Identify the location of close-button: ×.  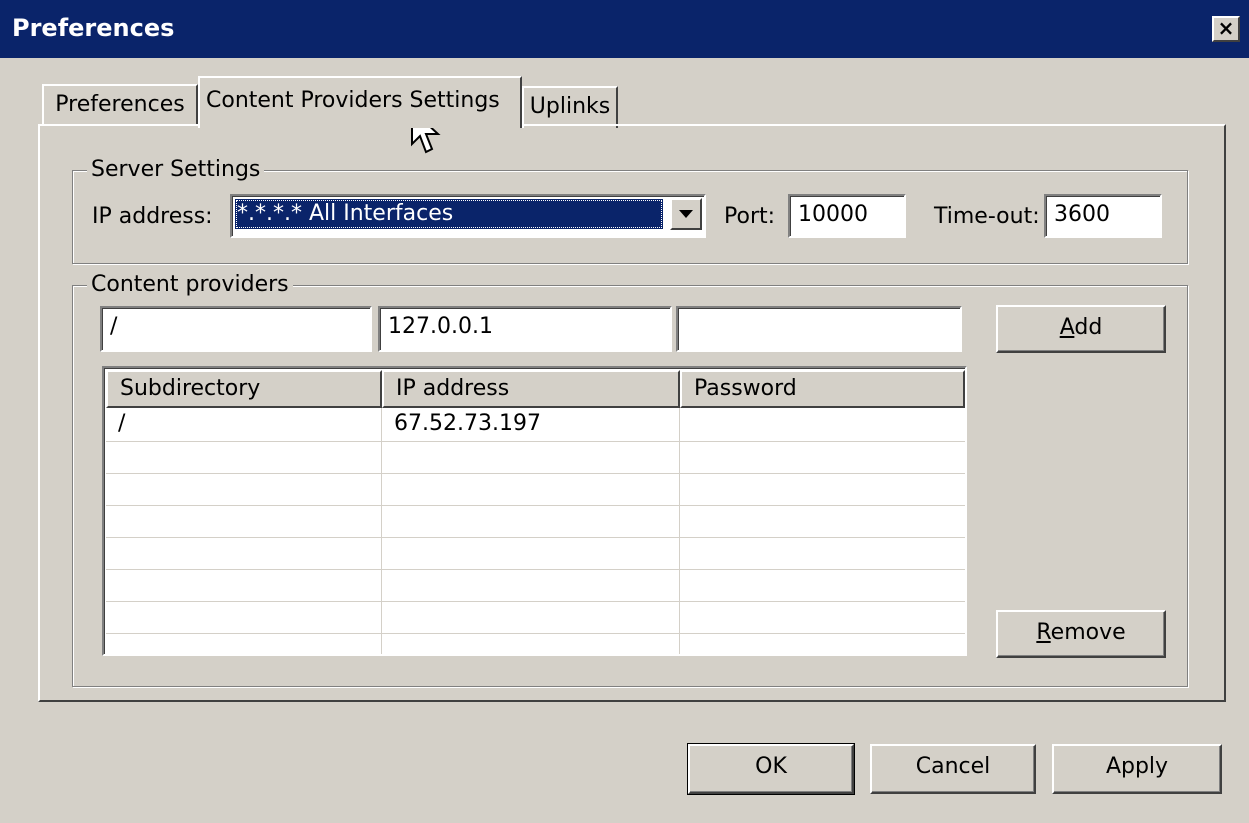
(1226, 29).